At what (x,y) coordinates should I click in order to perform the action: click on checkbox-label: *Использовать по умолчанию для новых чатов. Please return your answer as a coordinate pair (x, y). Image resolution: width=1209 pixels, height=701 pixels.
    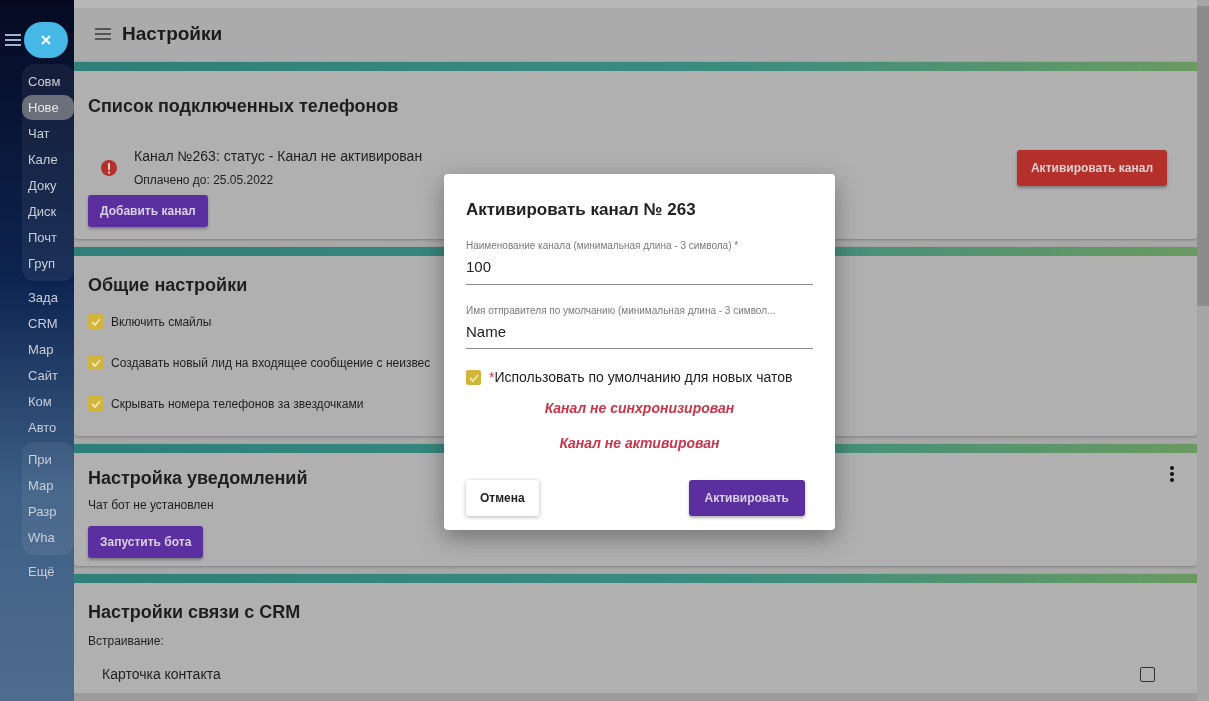
    Looking at the image, I should click on (641, 378).